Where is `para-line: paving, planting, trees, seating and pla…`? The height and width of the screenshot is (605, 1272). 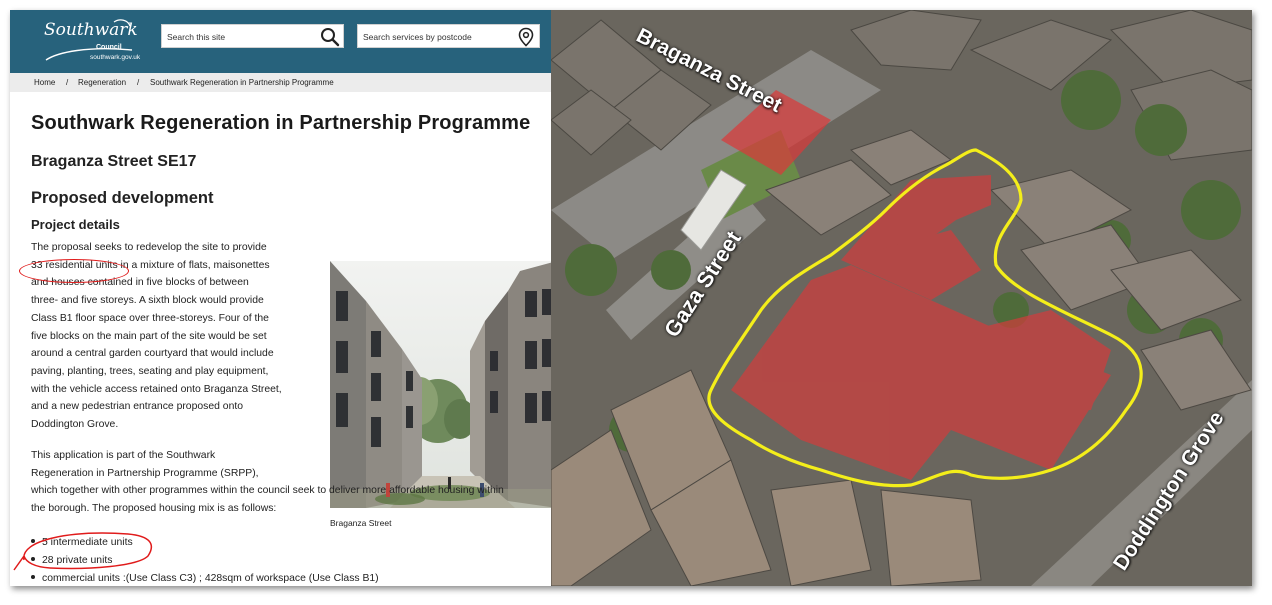 para-line: paving, planting, trees, seating and pla… is located at coordinates (150, 371).